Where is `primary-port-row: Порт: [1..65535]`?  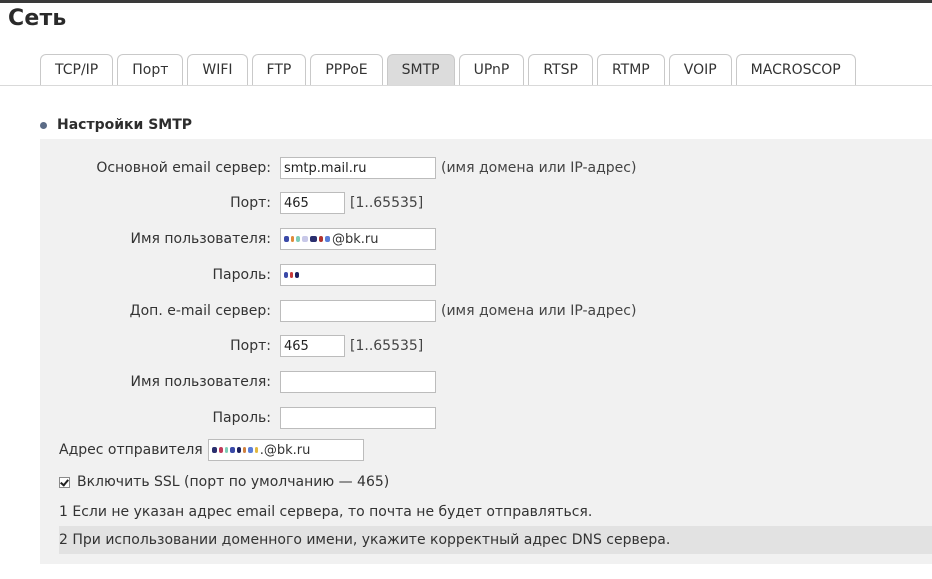
primary-port-row: Порт: [1..65535] is located at coordinates (231, 203).